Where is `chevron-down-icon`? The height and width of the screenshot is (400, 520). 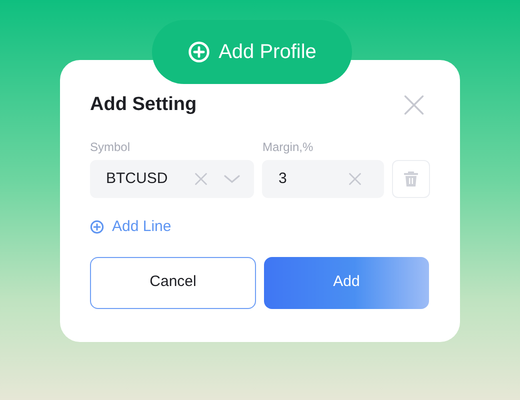
chevron-down-icon is located at coordinates (232, 179).